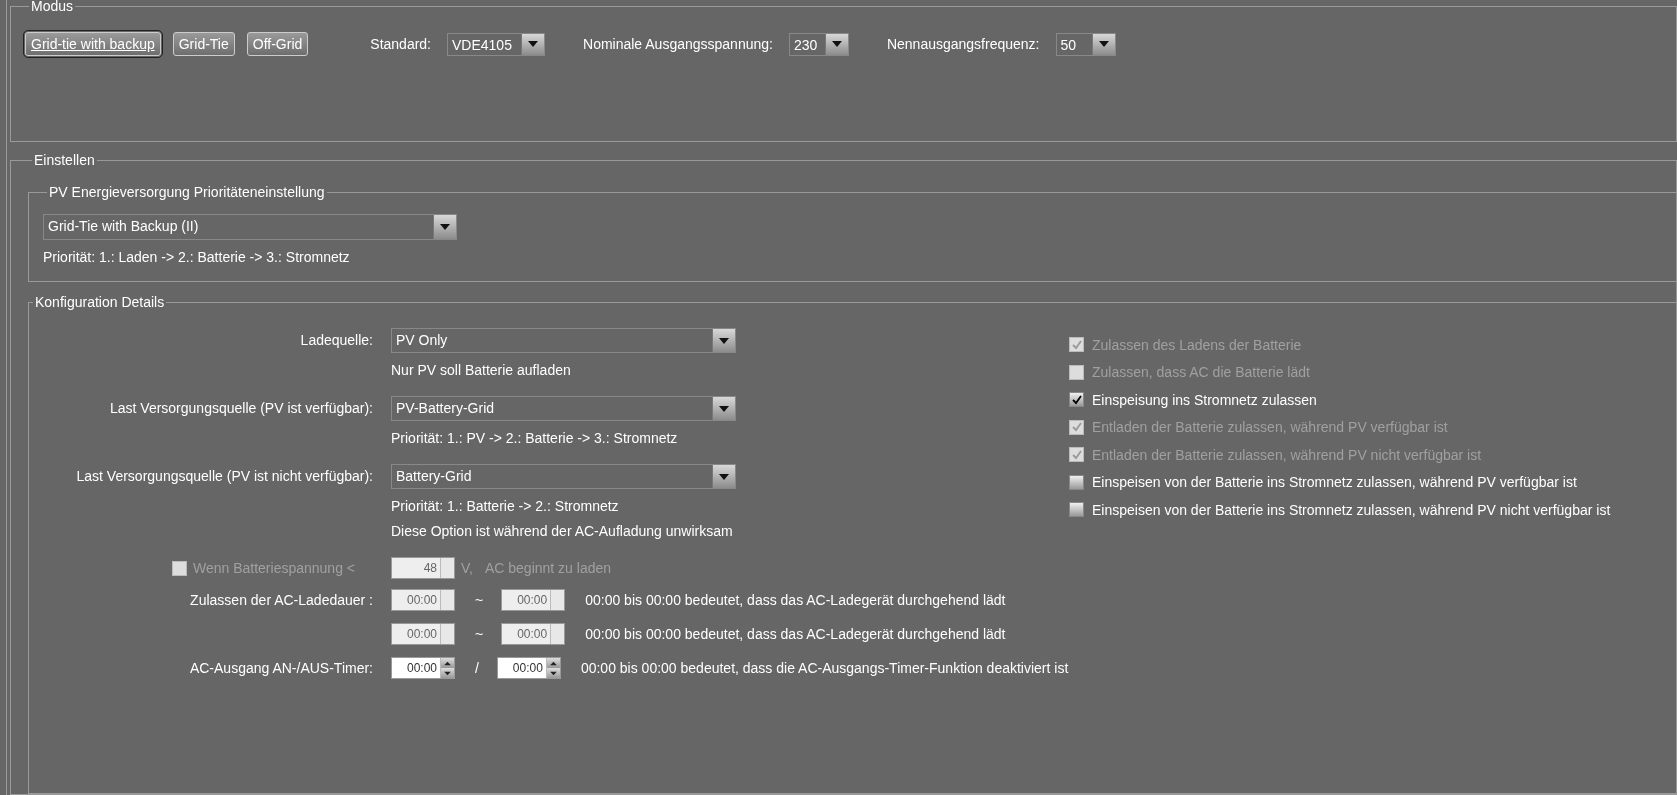 The image size is (1677, 795). I want to click on dropdown: PV Only, so click(563, 340).